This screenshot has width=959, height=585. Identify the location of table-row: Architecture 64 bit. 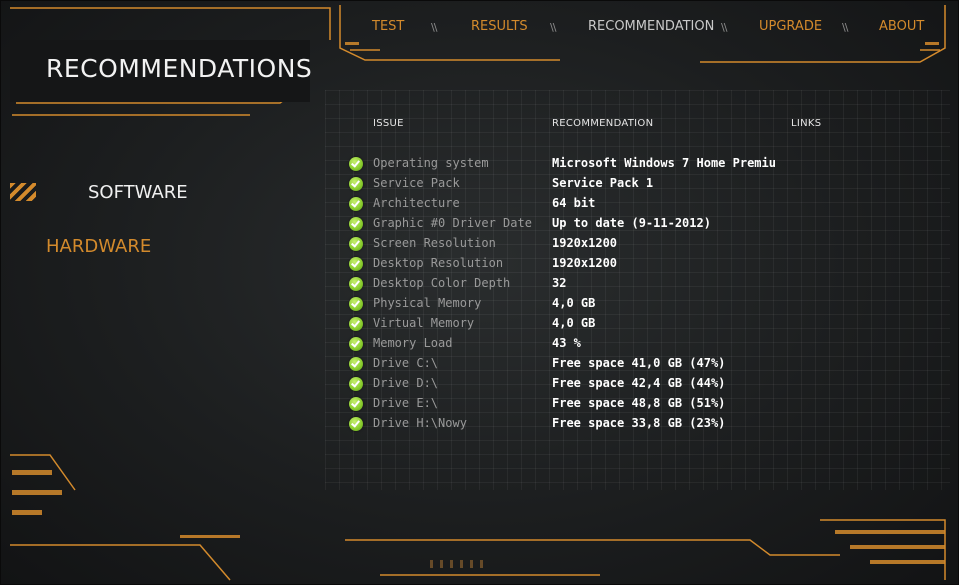
(564, 204).